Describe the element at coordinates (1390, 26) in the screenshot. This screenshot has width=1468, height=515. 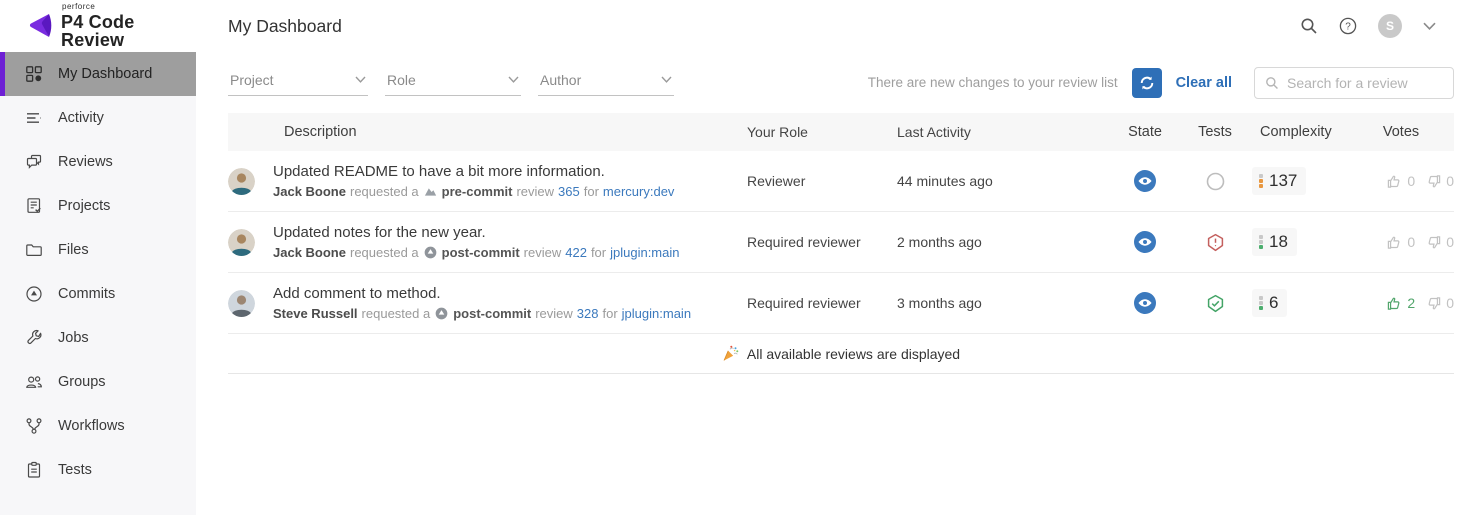
I see `user-avatar: S` at that location.